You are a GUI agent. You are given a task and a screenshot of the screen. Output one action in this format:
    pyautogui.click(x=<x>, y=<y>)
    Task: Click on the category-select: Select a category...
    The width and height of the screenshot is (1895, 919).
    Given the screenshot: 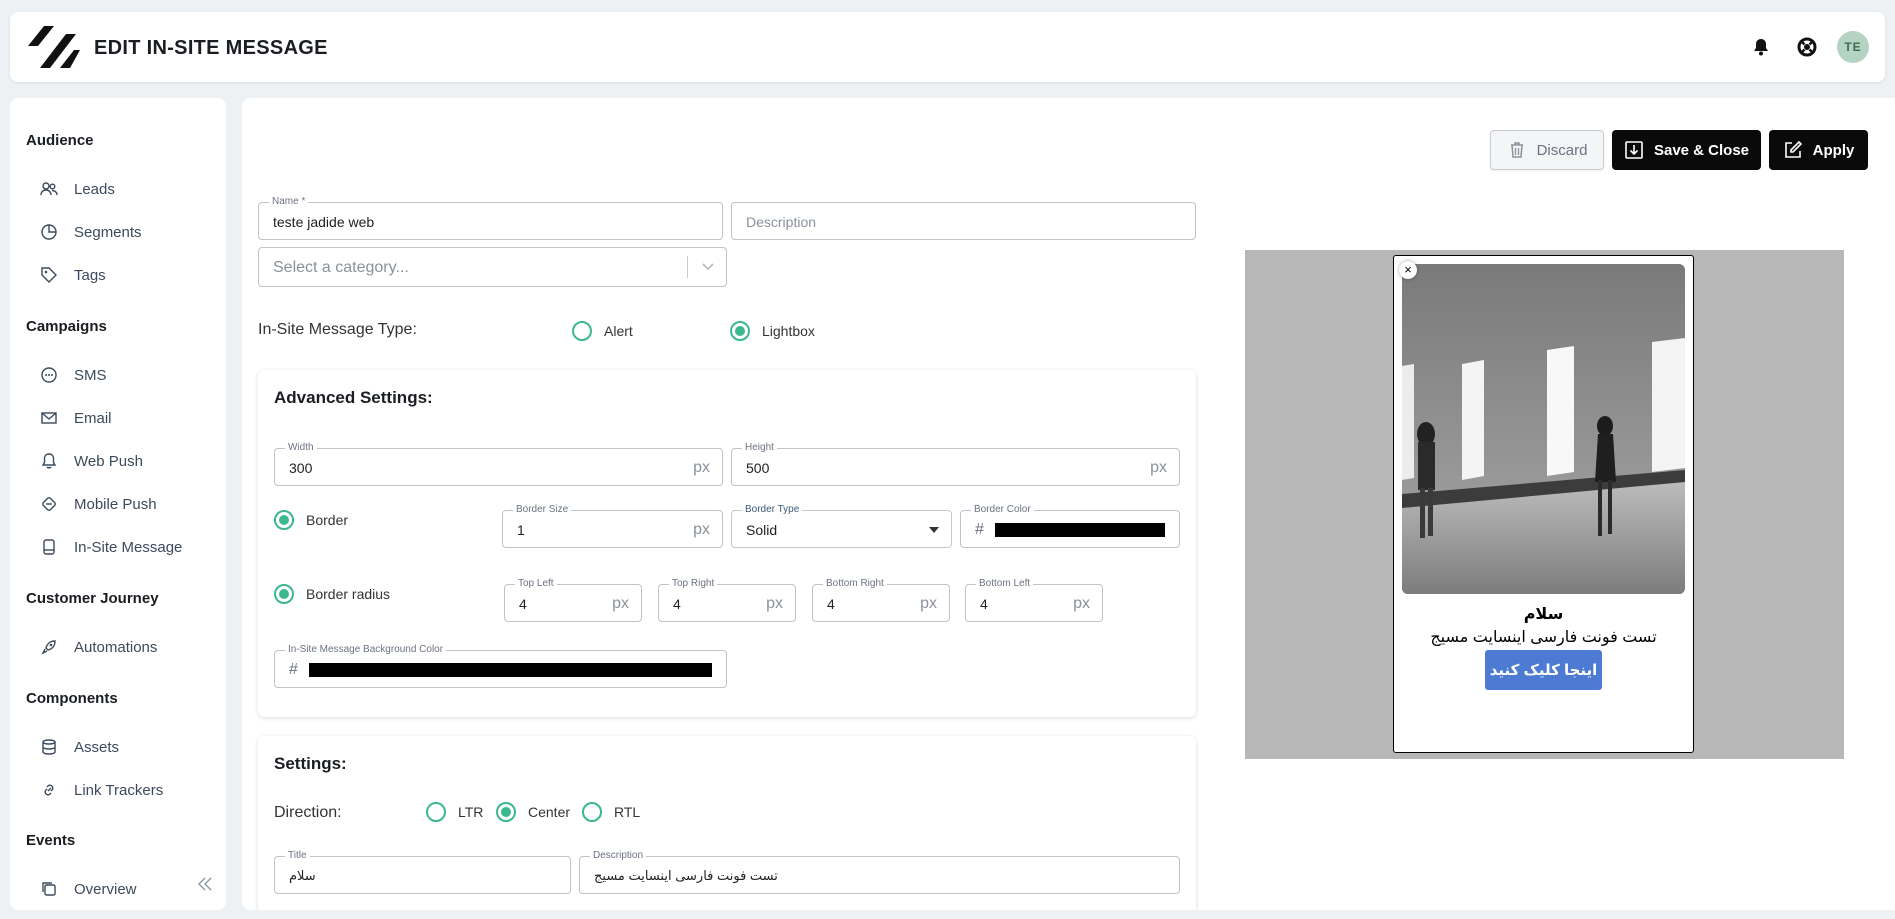 What is the action you would take?
    pyautogui.click(x=492, y=267)
    